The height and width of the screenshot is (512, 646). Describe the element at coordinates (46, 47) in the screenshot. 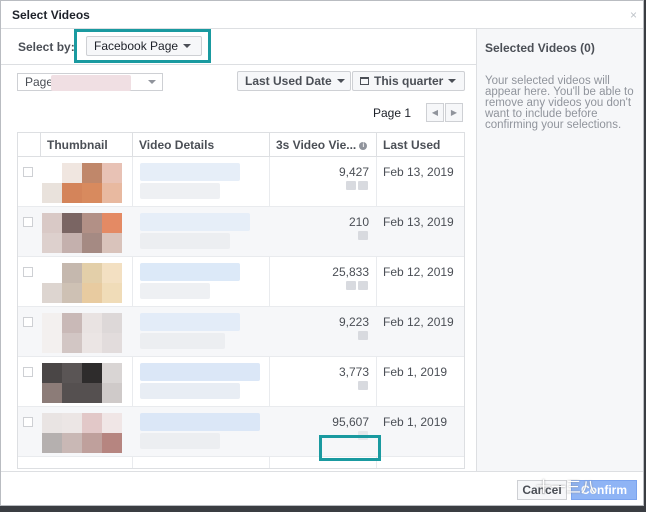

I see `select-by-label: Select by:` at that location.